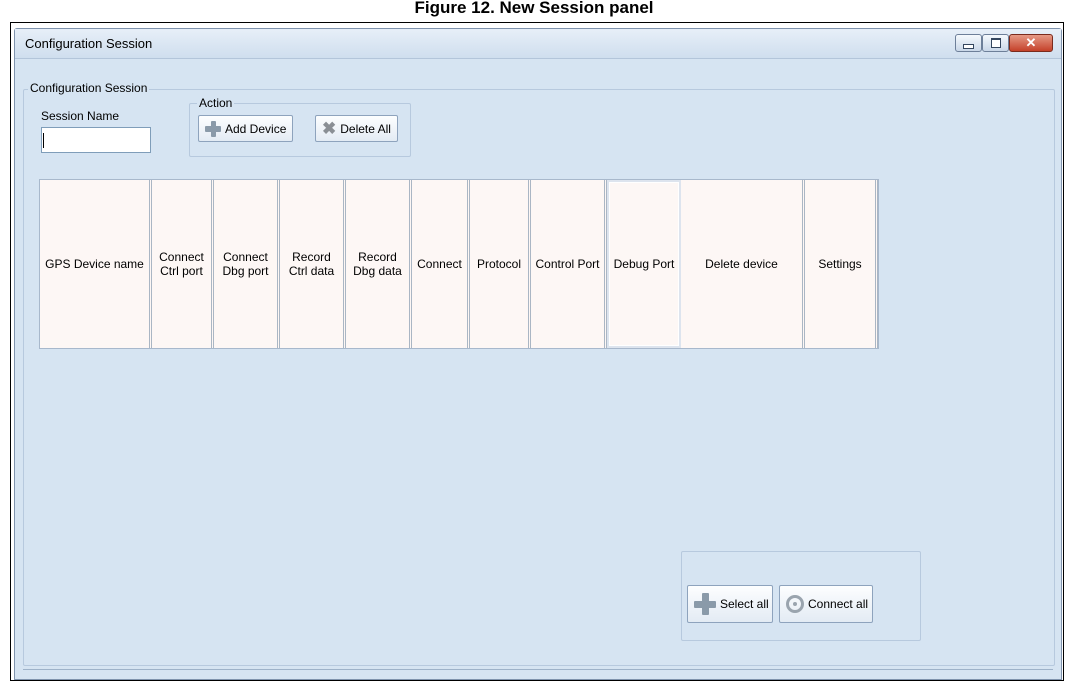 The height and width of the screenshot is (684, 1068). What do you see at coordinates (441, 264) in the screenshot?
I see `column-connect: Connect` at bounding box center [441, 264].